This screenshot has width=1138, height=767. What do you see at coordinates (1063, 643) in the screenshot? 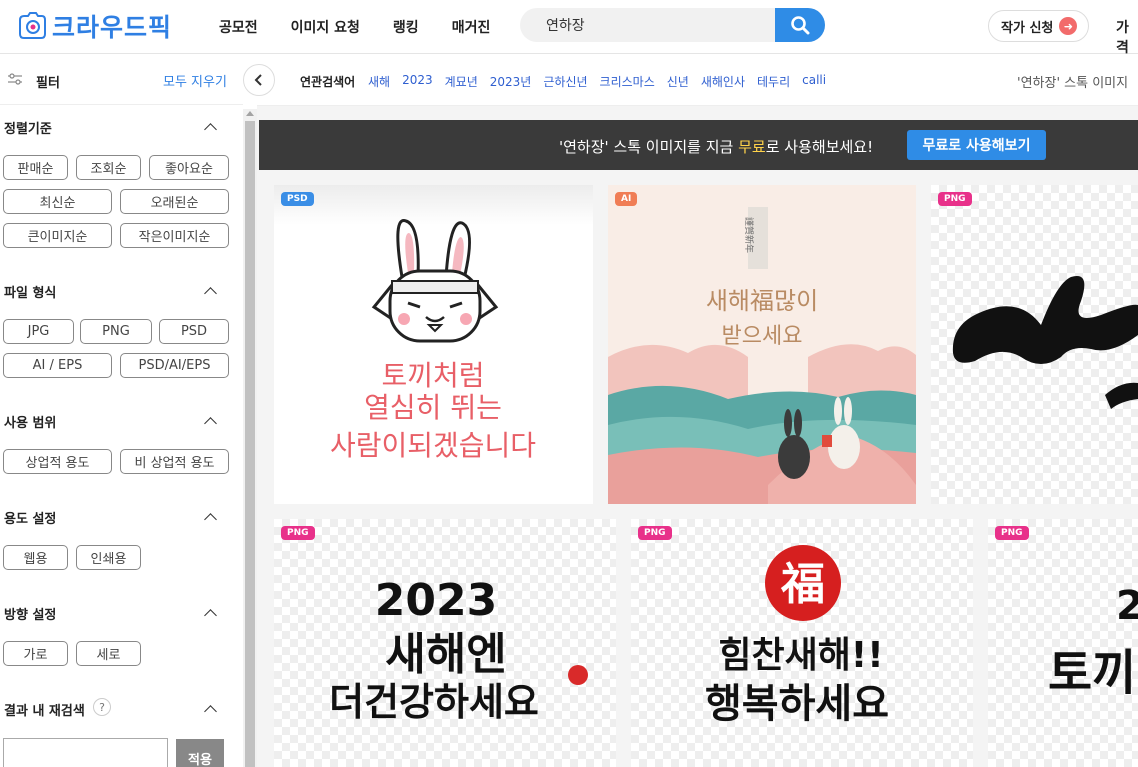
I see `image-card: PNG 2 토끼` at bounding box center [1063, 643].